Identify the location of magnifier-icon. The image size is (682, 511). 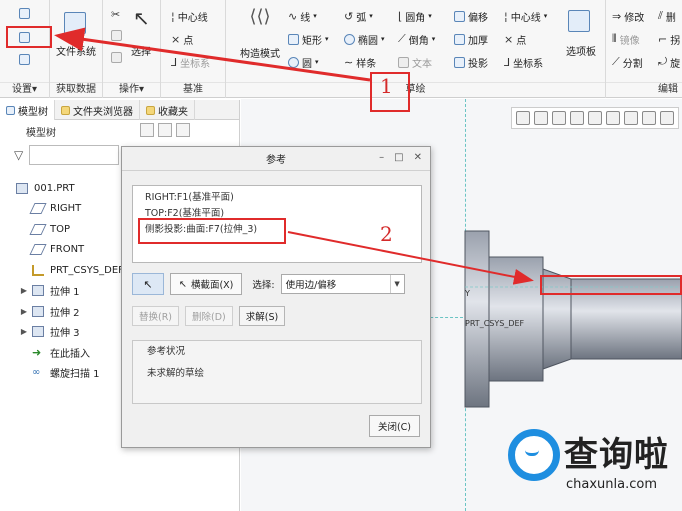
(534, 455).